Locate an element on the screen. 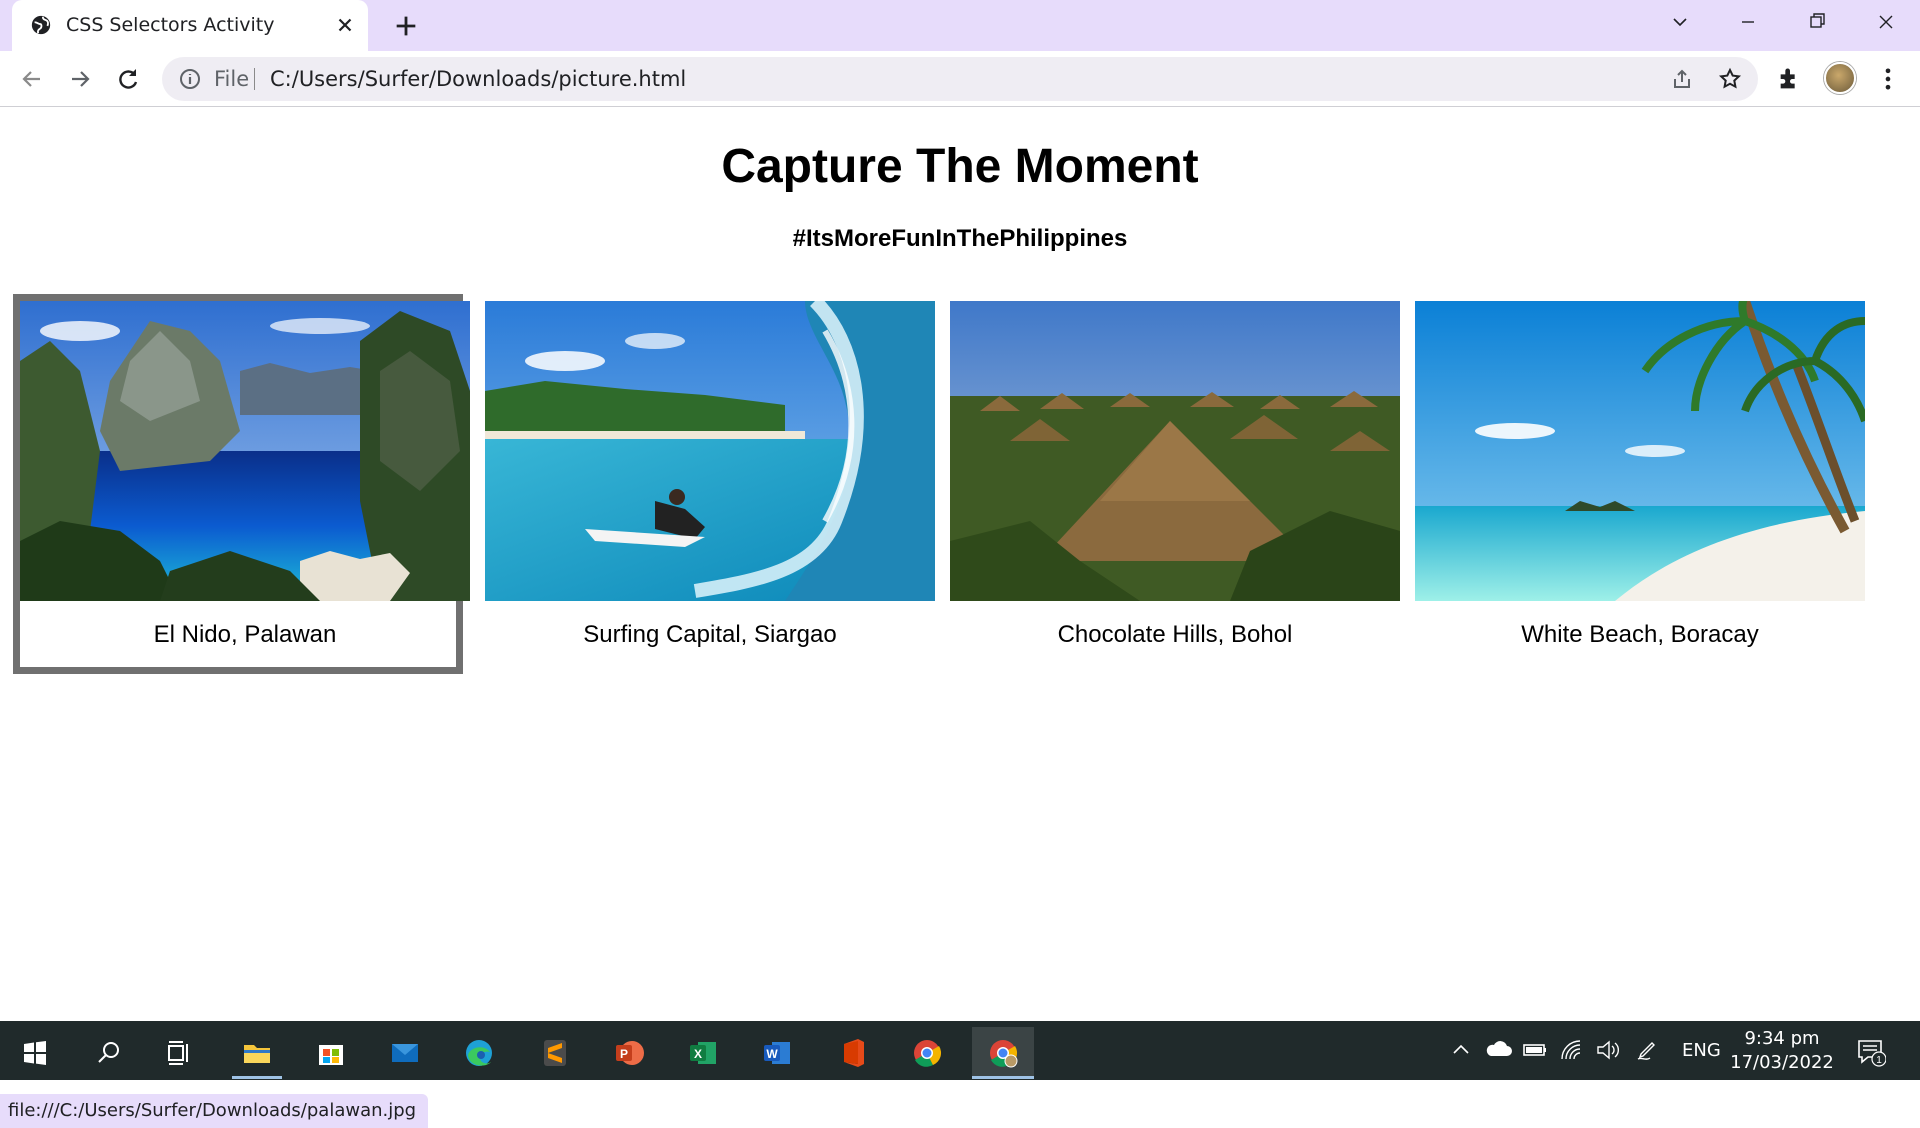 The width and height of the screenshot is (1920, 1128). mail-icon is located at coordinates (405, 1053).